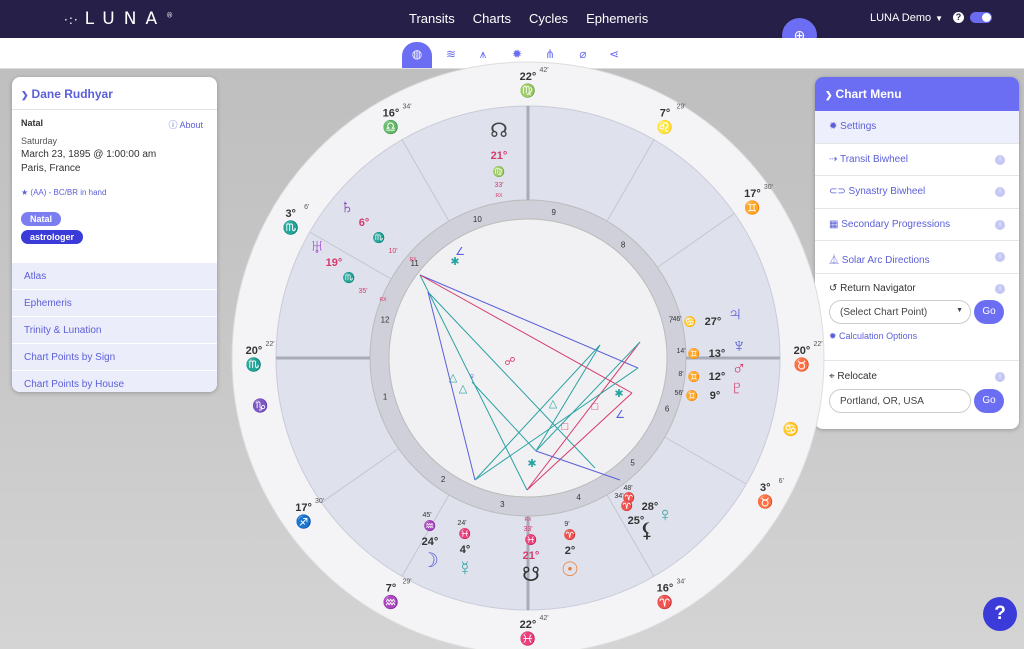 This screenshot has height=649, width=1024. I want to click on planet-sign-glyph: ♍, so click(499, 171).